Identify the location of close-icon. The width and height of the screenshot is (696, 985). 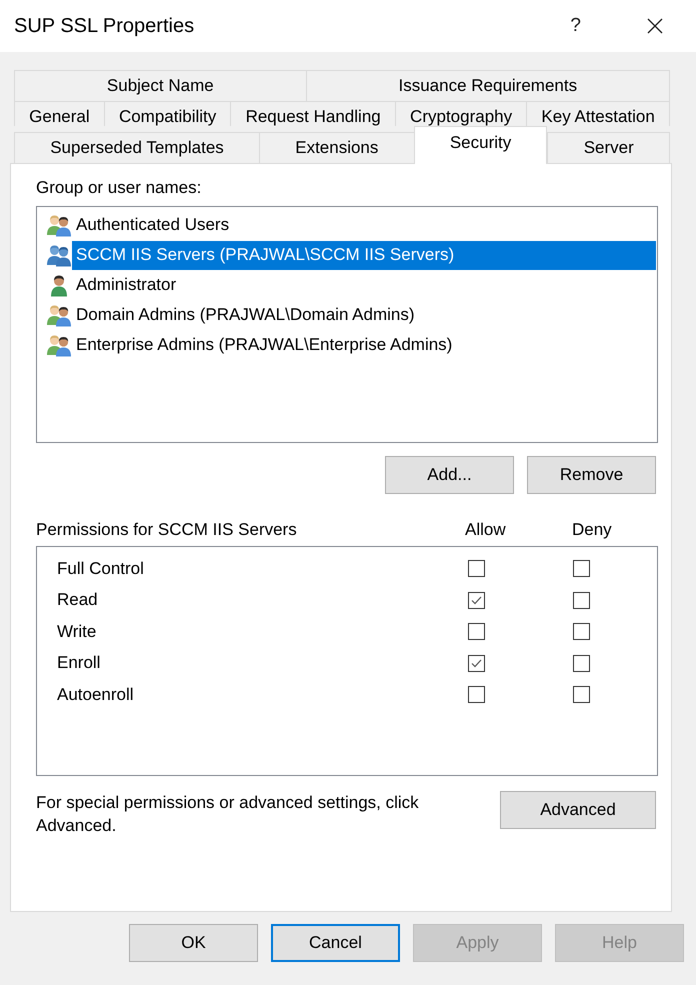
(655, 26).